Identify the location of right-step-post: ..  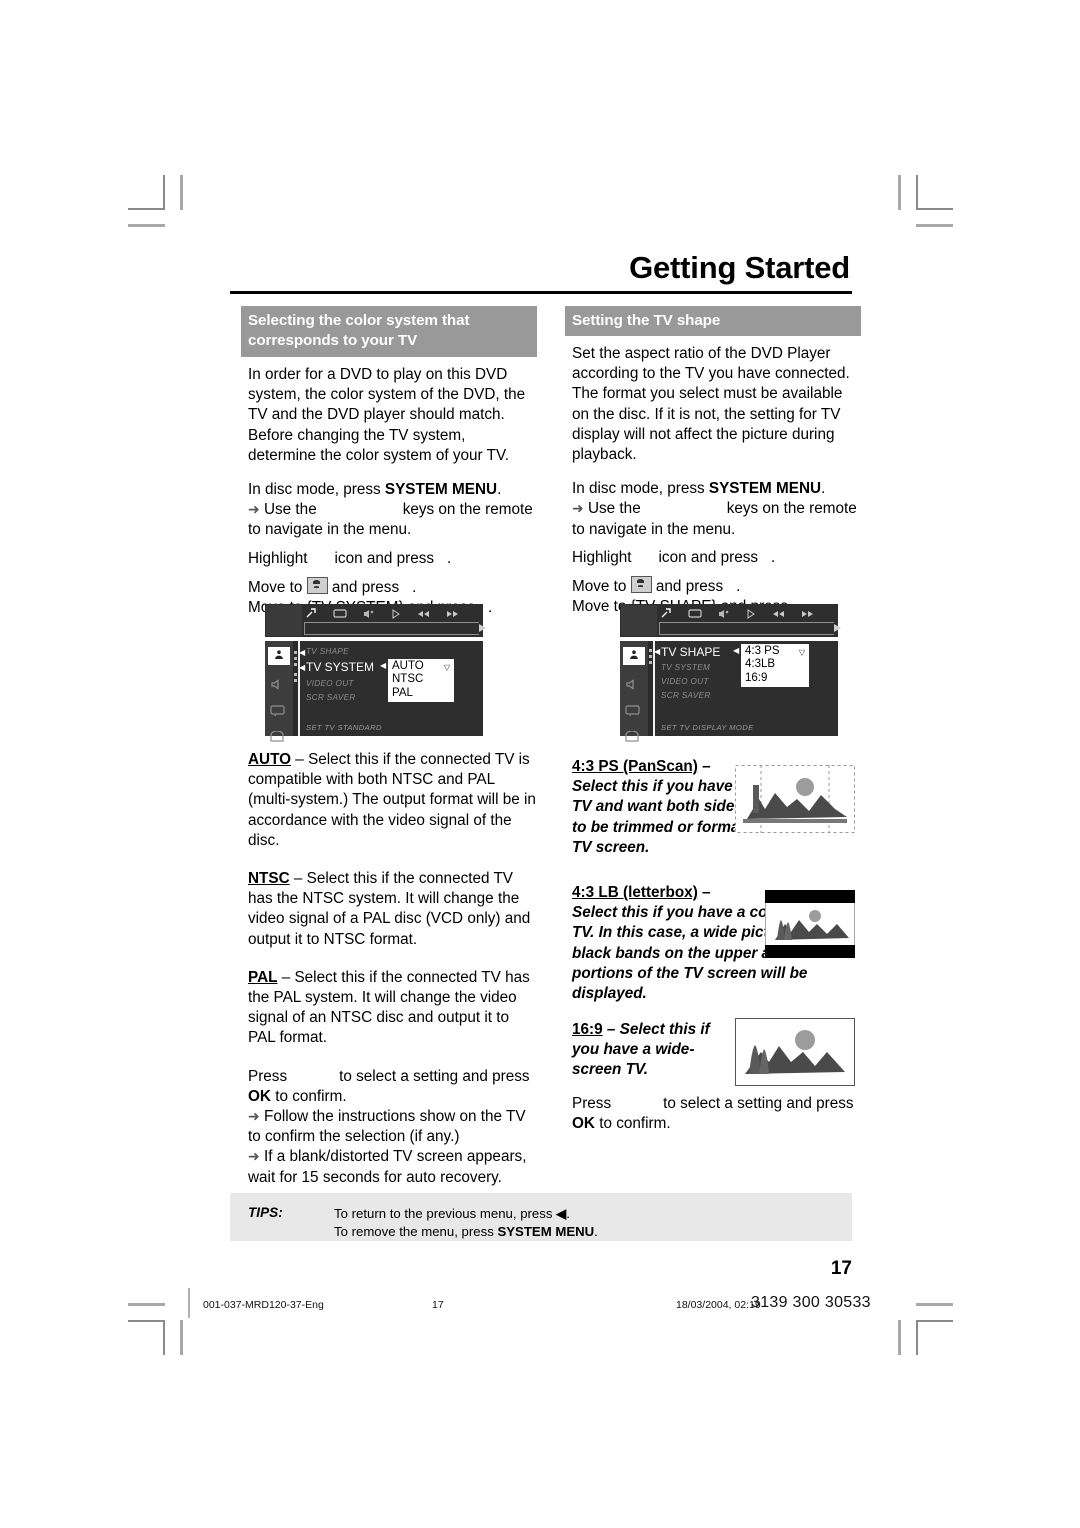
(823, 489).